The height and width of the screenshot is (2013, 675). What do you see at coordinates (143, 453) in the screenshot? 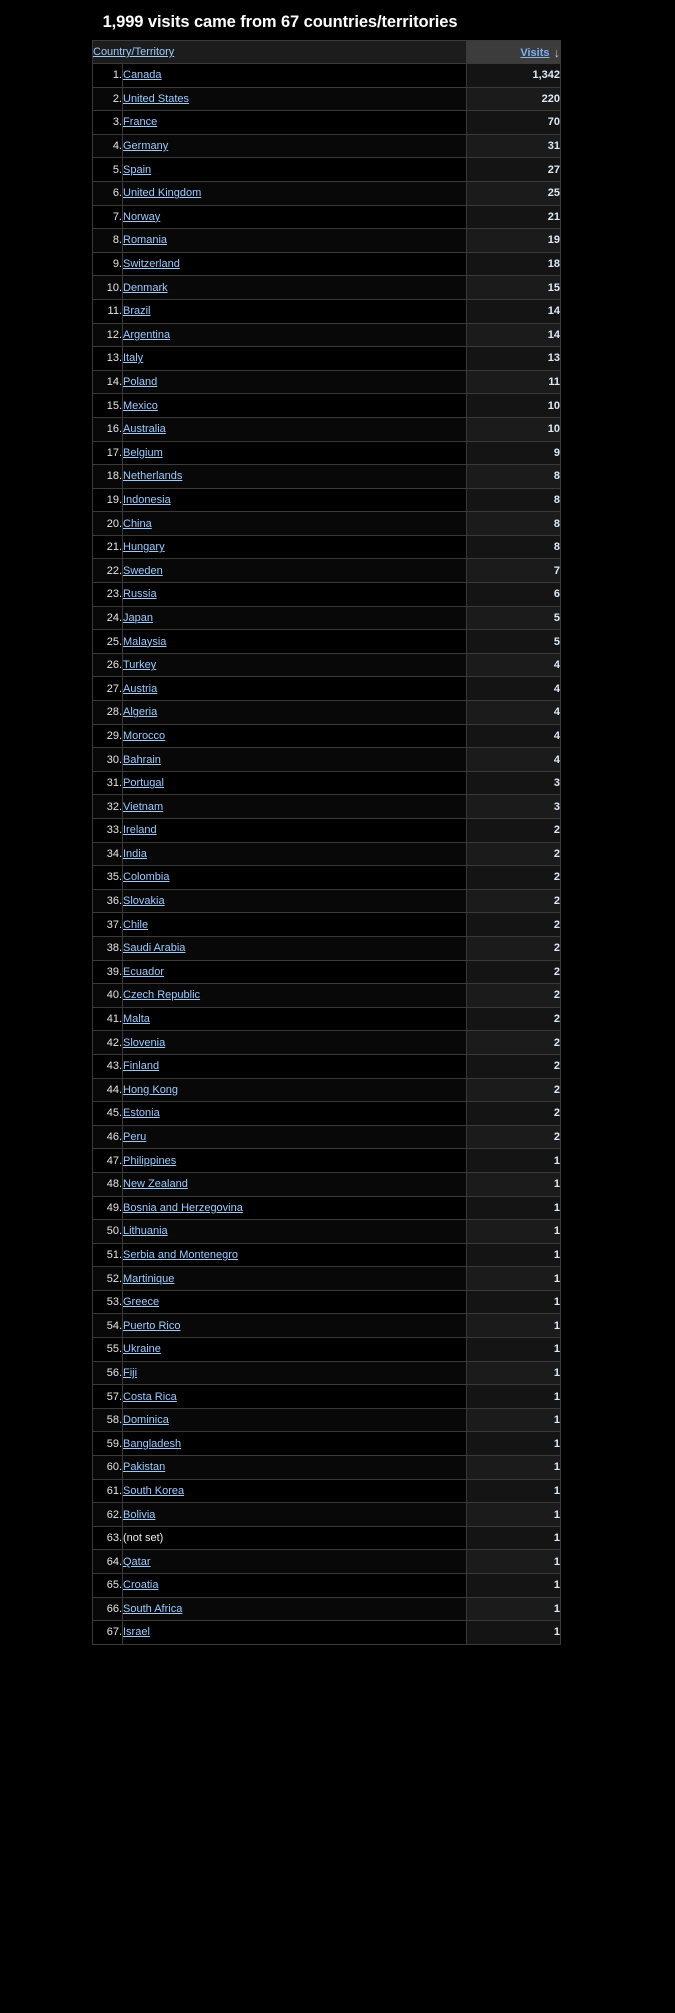
I see `country-link: Belgium` at bounding box center [143, 453].